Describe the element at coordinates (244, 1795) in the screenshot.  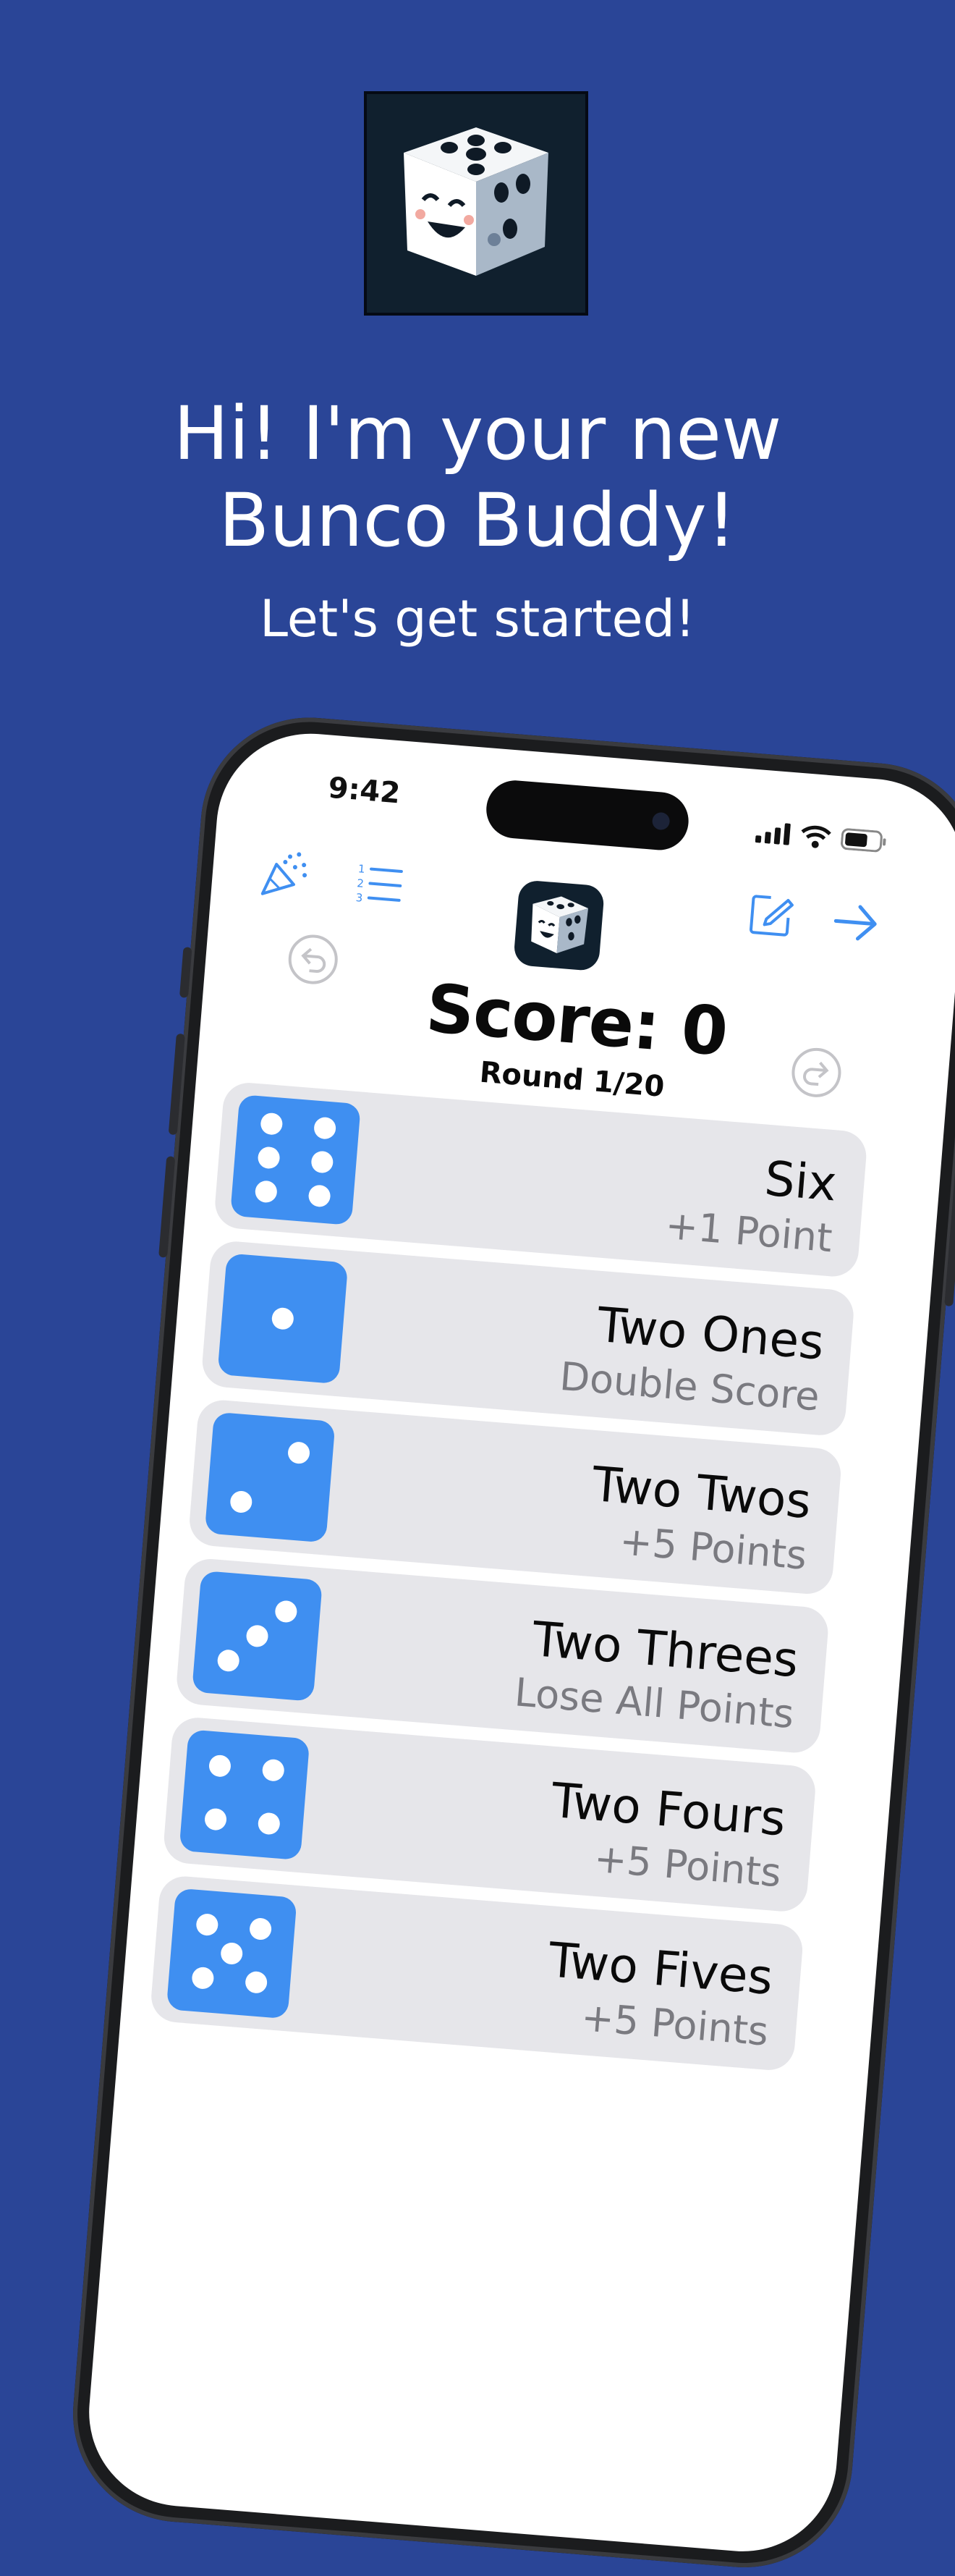
I see `die-face-4-icon` at that location.